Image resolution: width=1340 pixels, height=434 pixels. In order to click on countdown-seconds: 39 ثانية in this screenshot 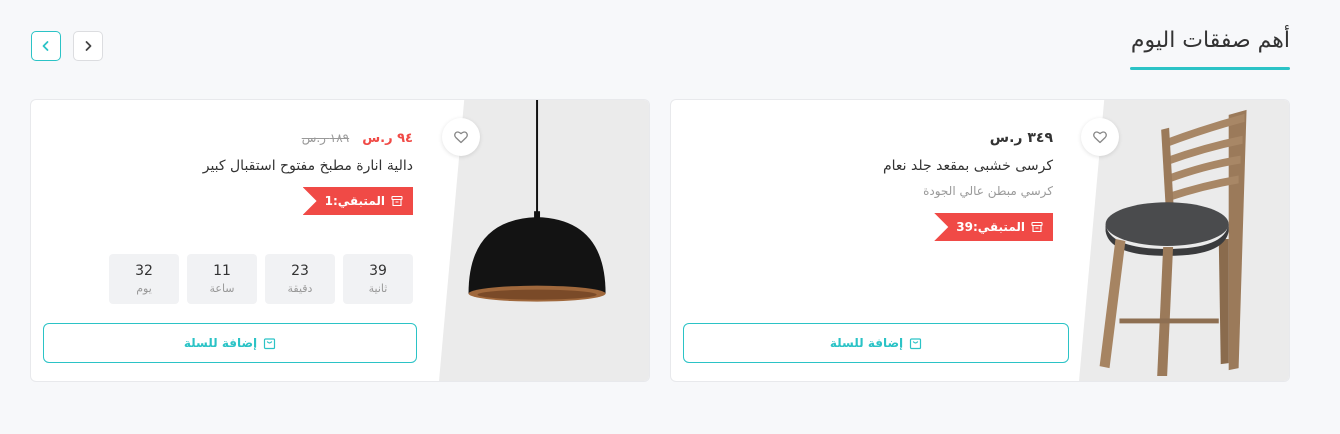, I will do `click(378, 279)`.